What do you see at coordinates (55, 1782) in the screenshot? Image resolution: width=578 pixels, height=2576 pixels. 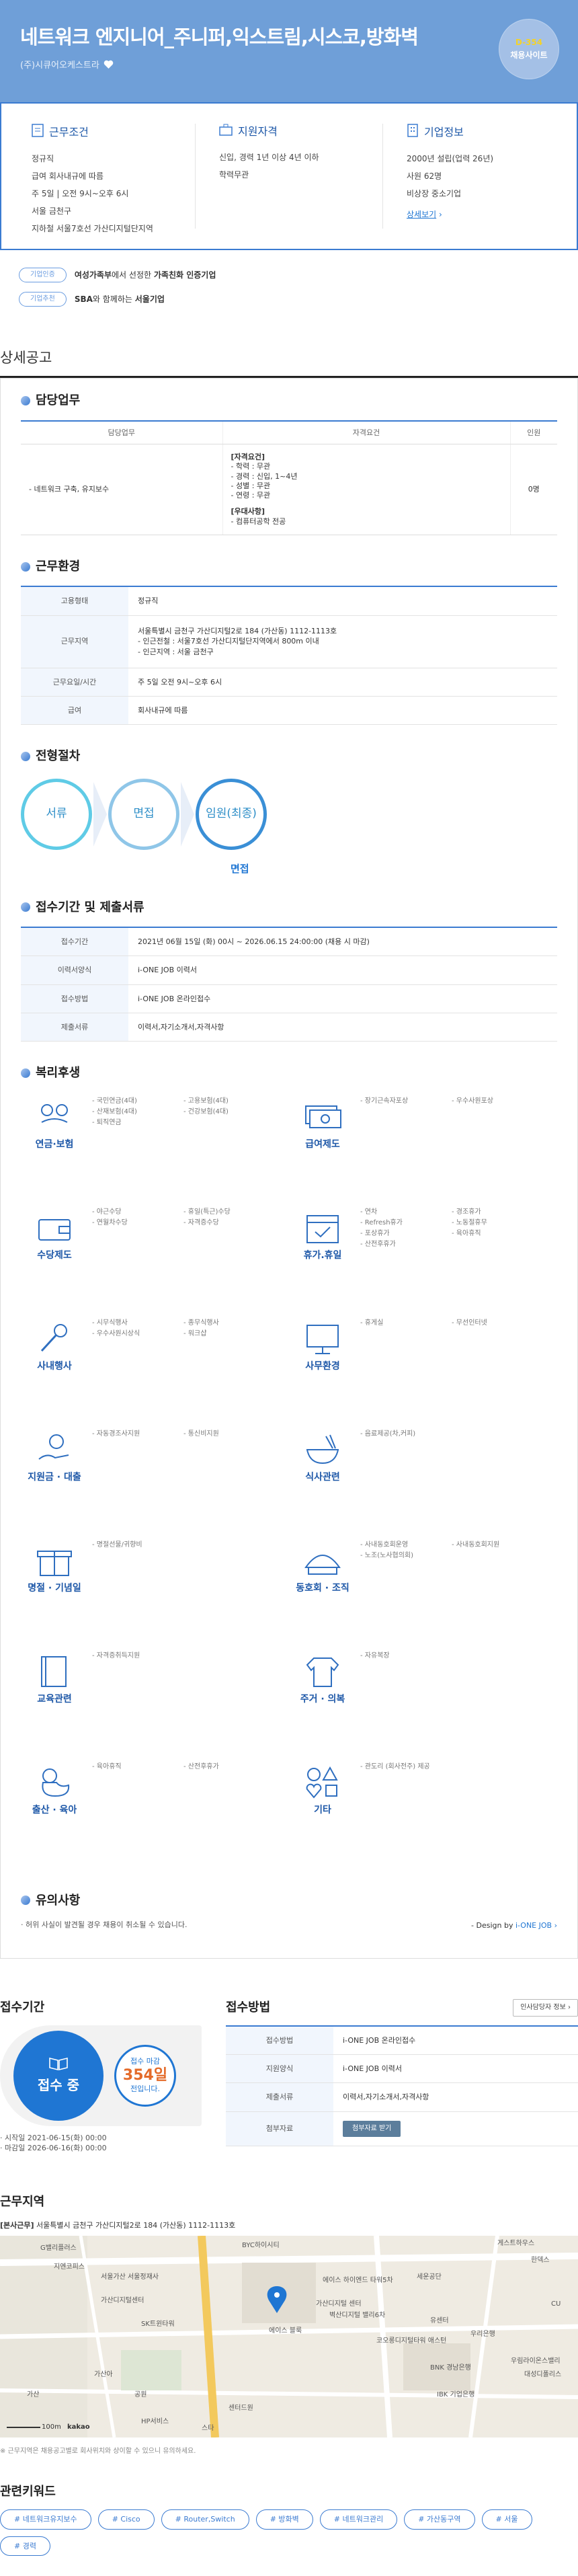 I see `duck-icon` at bounding box center [55, 1782].